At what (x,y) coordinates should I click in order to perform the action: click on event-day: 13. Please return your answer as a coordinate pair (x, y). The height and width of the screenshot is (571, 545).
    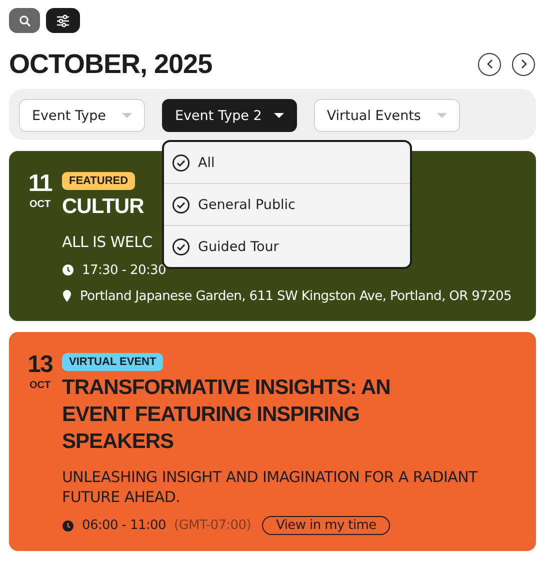
    Looking at the image, I should click on (40, 365).